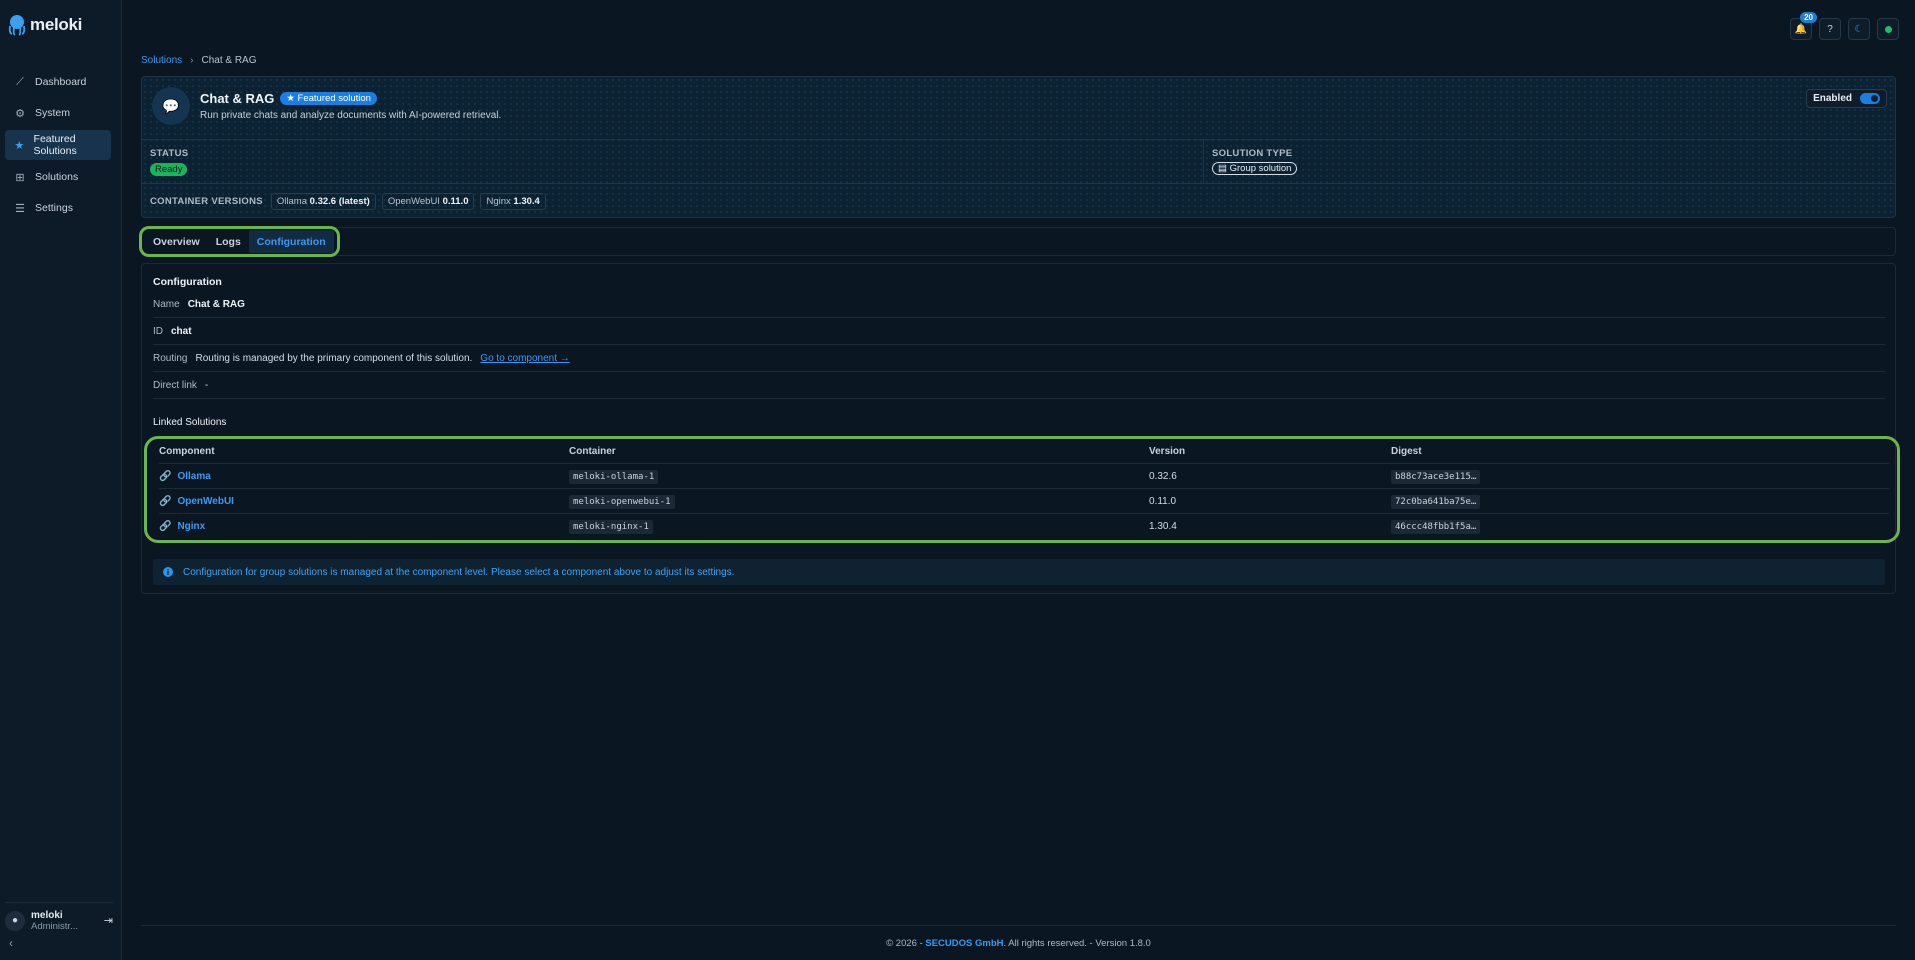  What do you see at coordinates (964, 943) in the screenshot?
I see `footer-brand-link: SECUDOS GmbH` at bounding box center [964, 943].